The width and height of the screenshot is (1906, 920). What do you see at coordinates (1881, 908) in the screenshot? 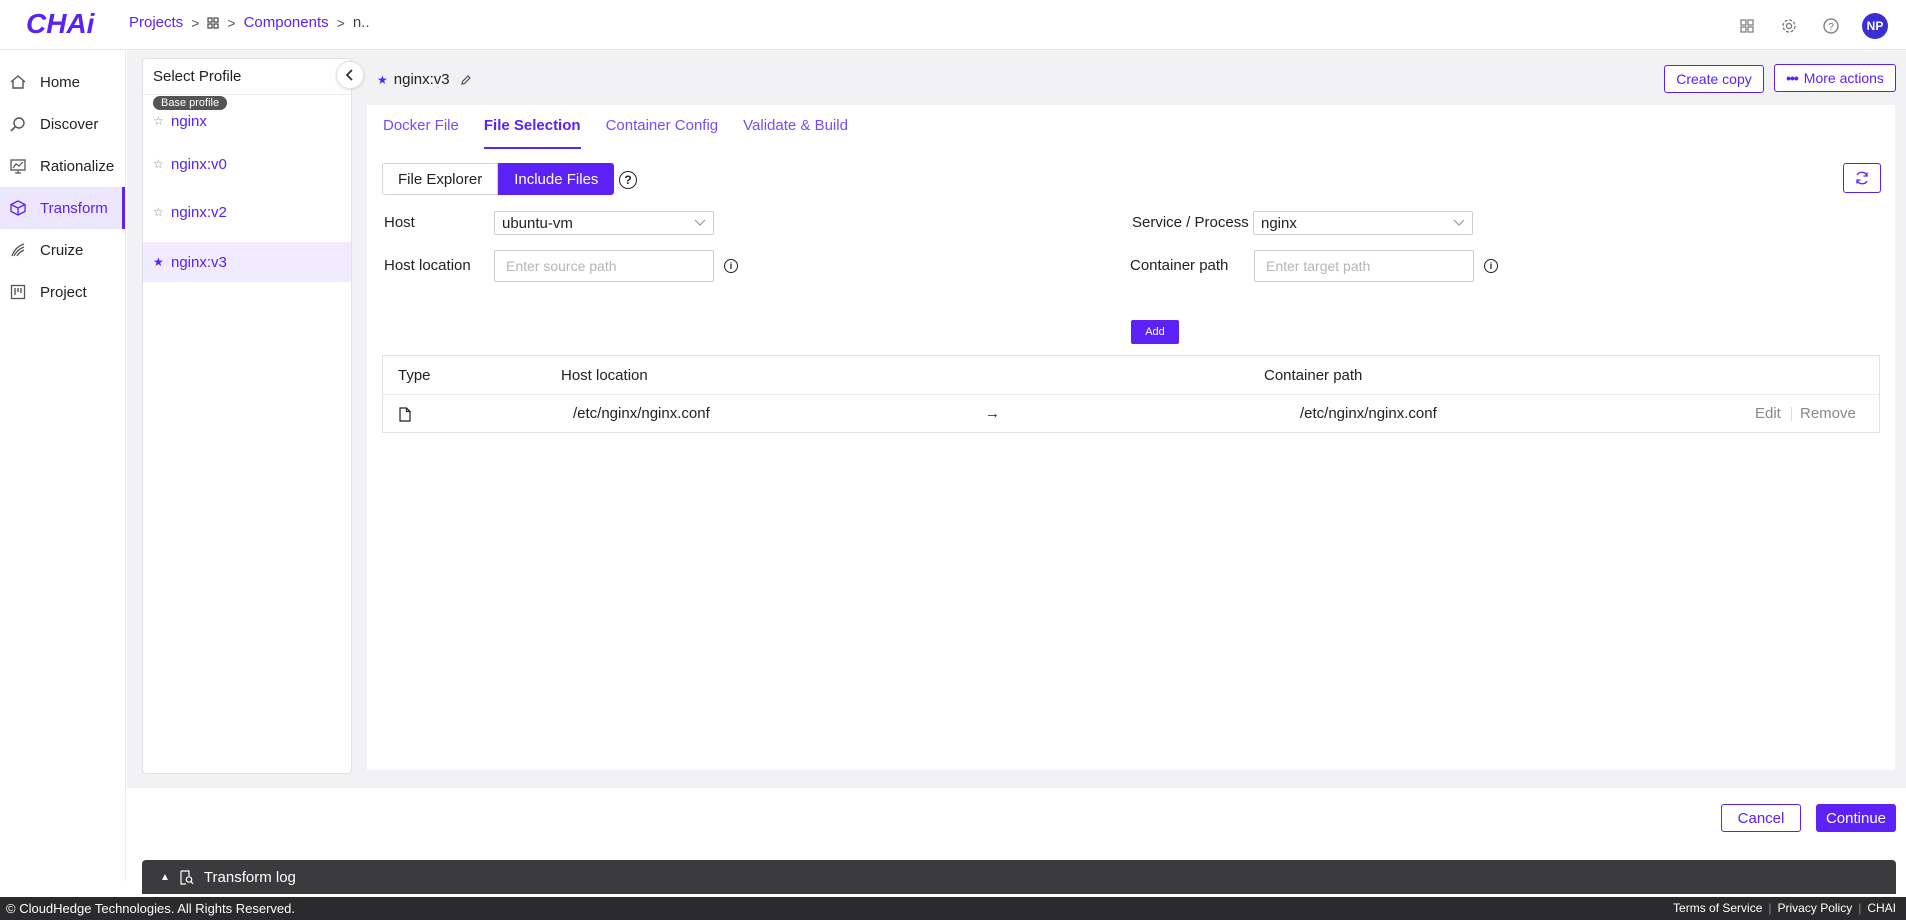
I see `footer-brand: CHAI` at bounding box center [1881, 908].